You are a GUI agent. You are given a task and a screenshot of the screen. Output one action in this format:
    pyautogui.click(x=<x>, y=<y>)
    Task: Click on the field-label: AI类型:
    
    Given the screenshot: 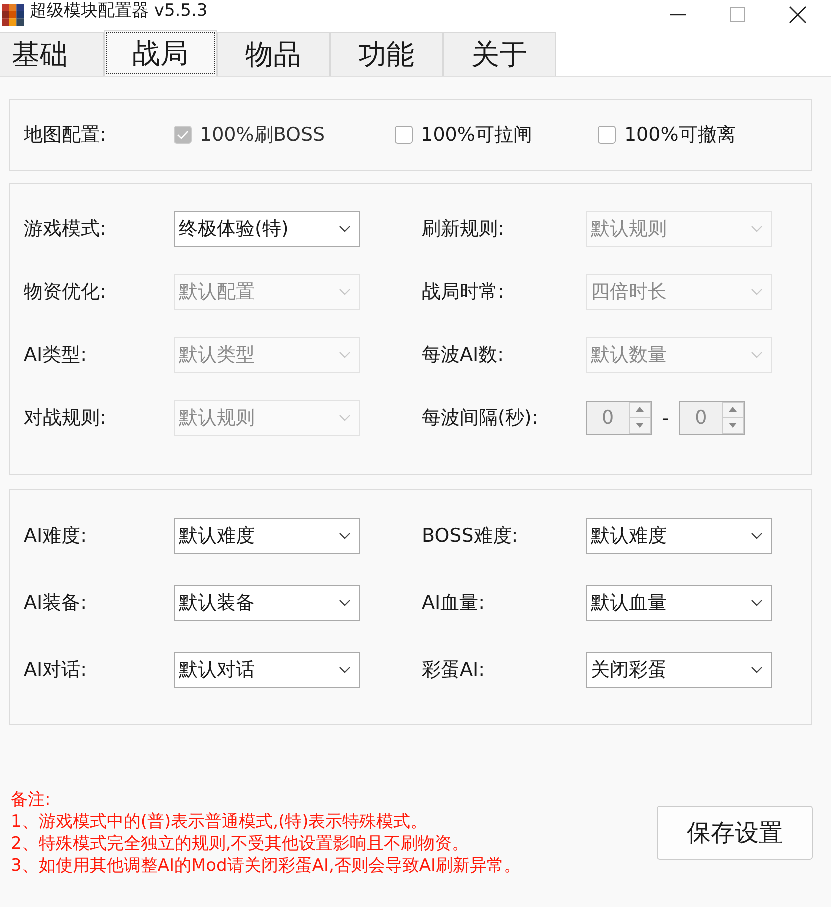 What is the action you would take?
    pyautogui.click(x=56, y=355)
    